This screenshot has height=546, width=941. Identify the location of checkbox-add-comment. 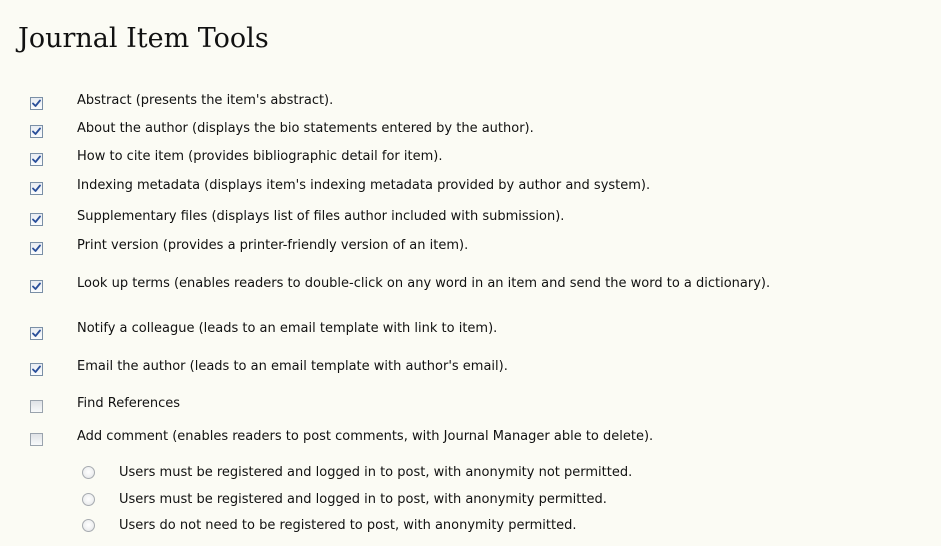
(36, 439).